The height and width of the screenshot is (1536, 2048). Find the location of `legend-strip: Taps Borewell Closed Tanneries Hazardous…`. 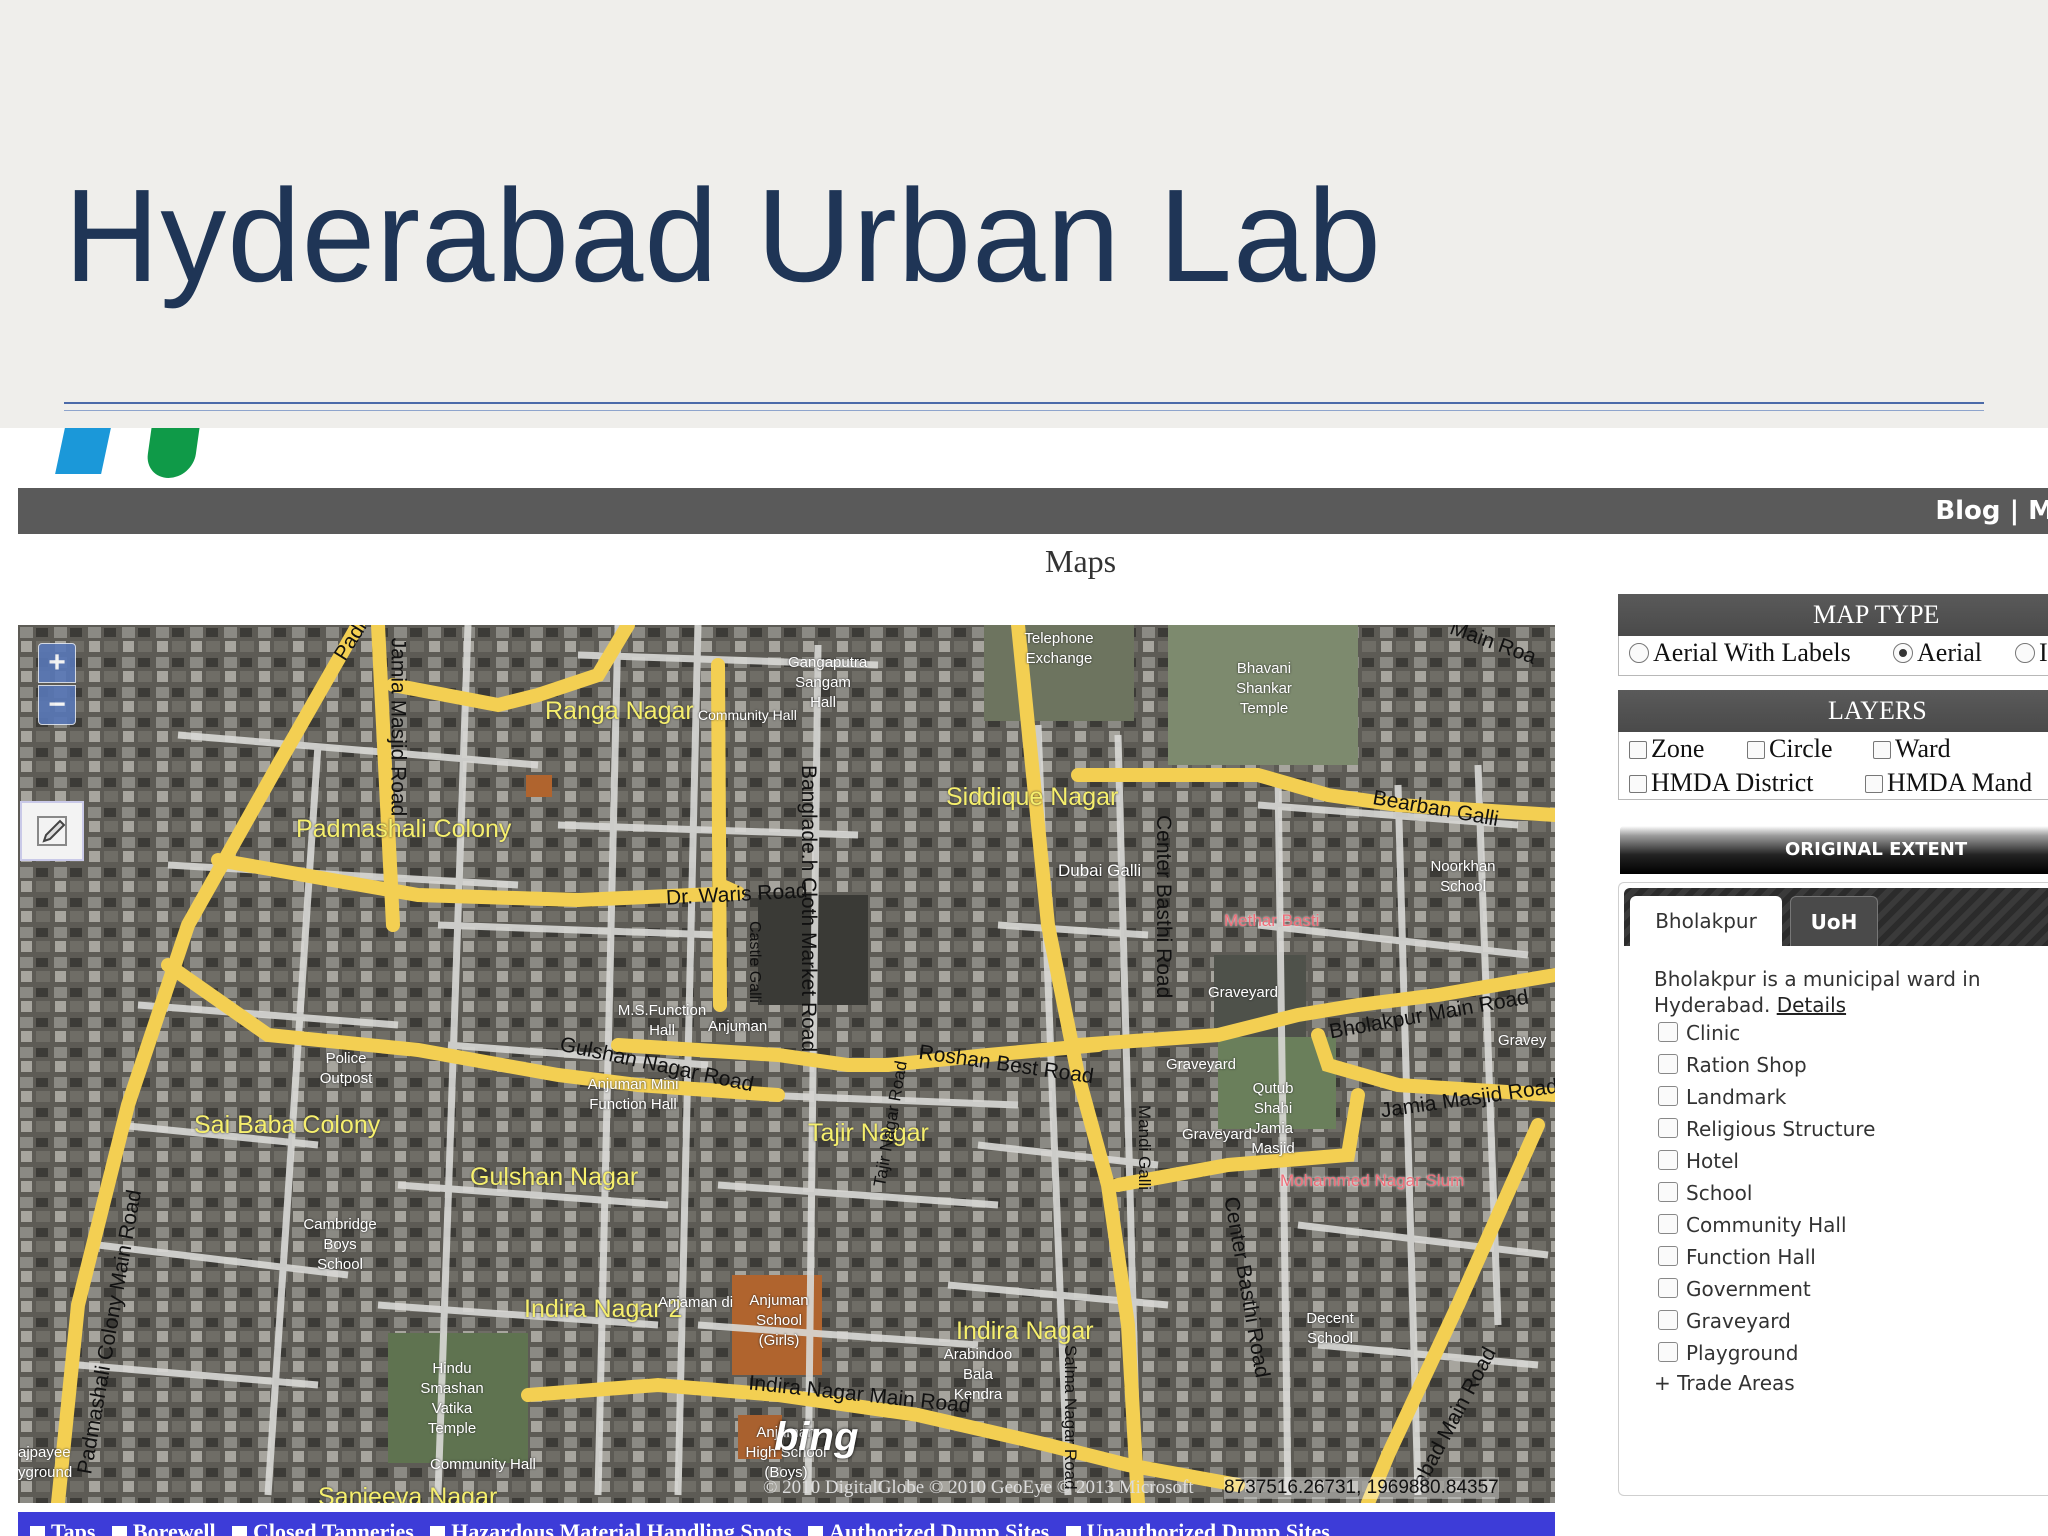

legend-strip: Taps Borewell Closed Tanneries Hazardous… is located at coordinates (786, 1524).